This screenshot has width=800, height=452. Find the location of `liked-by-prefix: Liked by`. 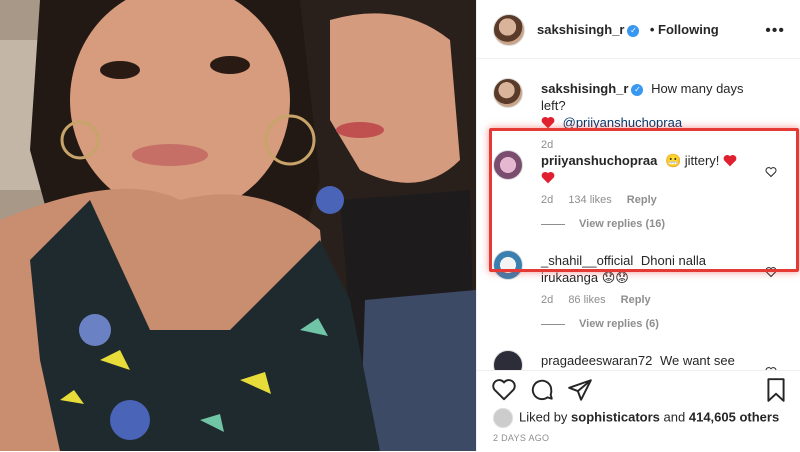

liked-by-prefix: Liked by is located at coordinates (543, 417).